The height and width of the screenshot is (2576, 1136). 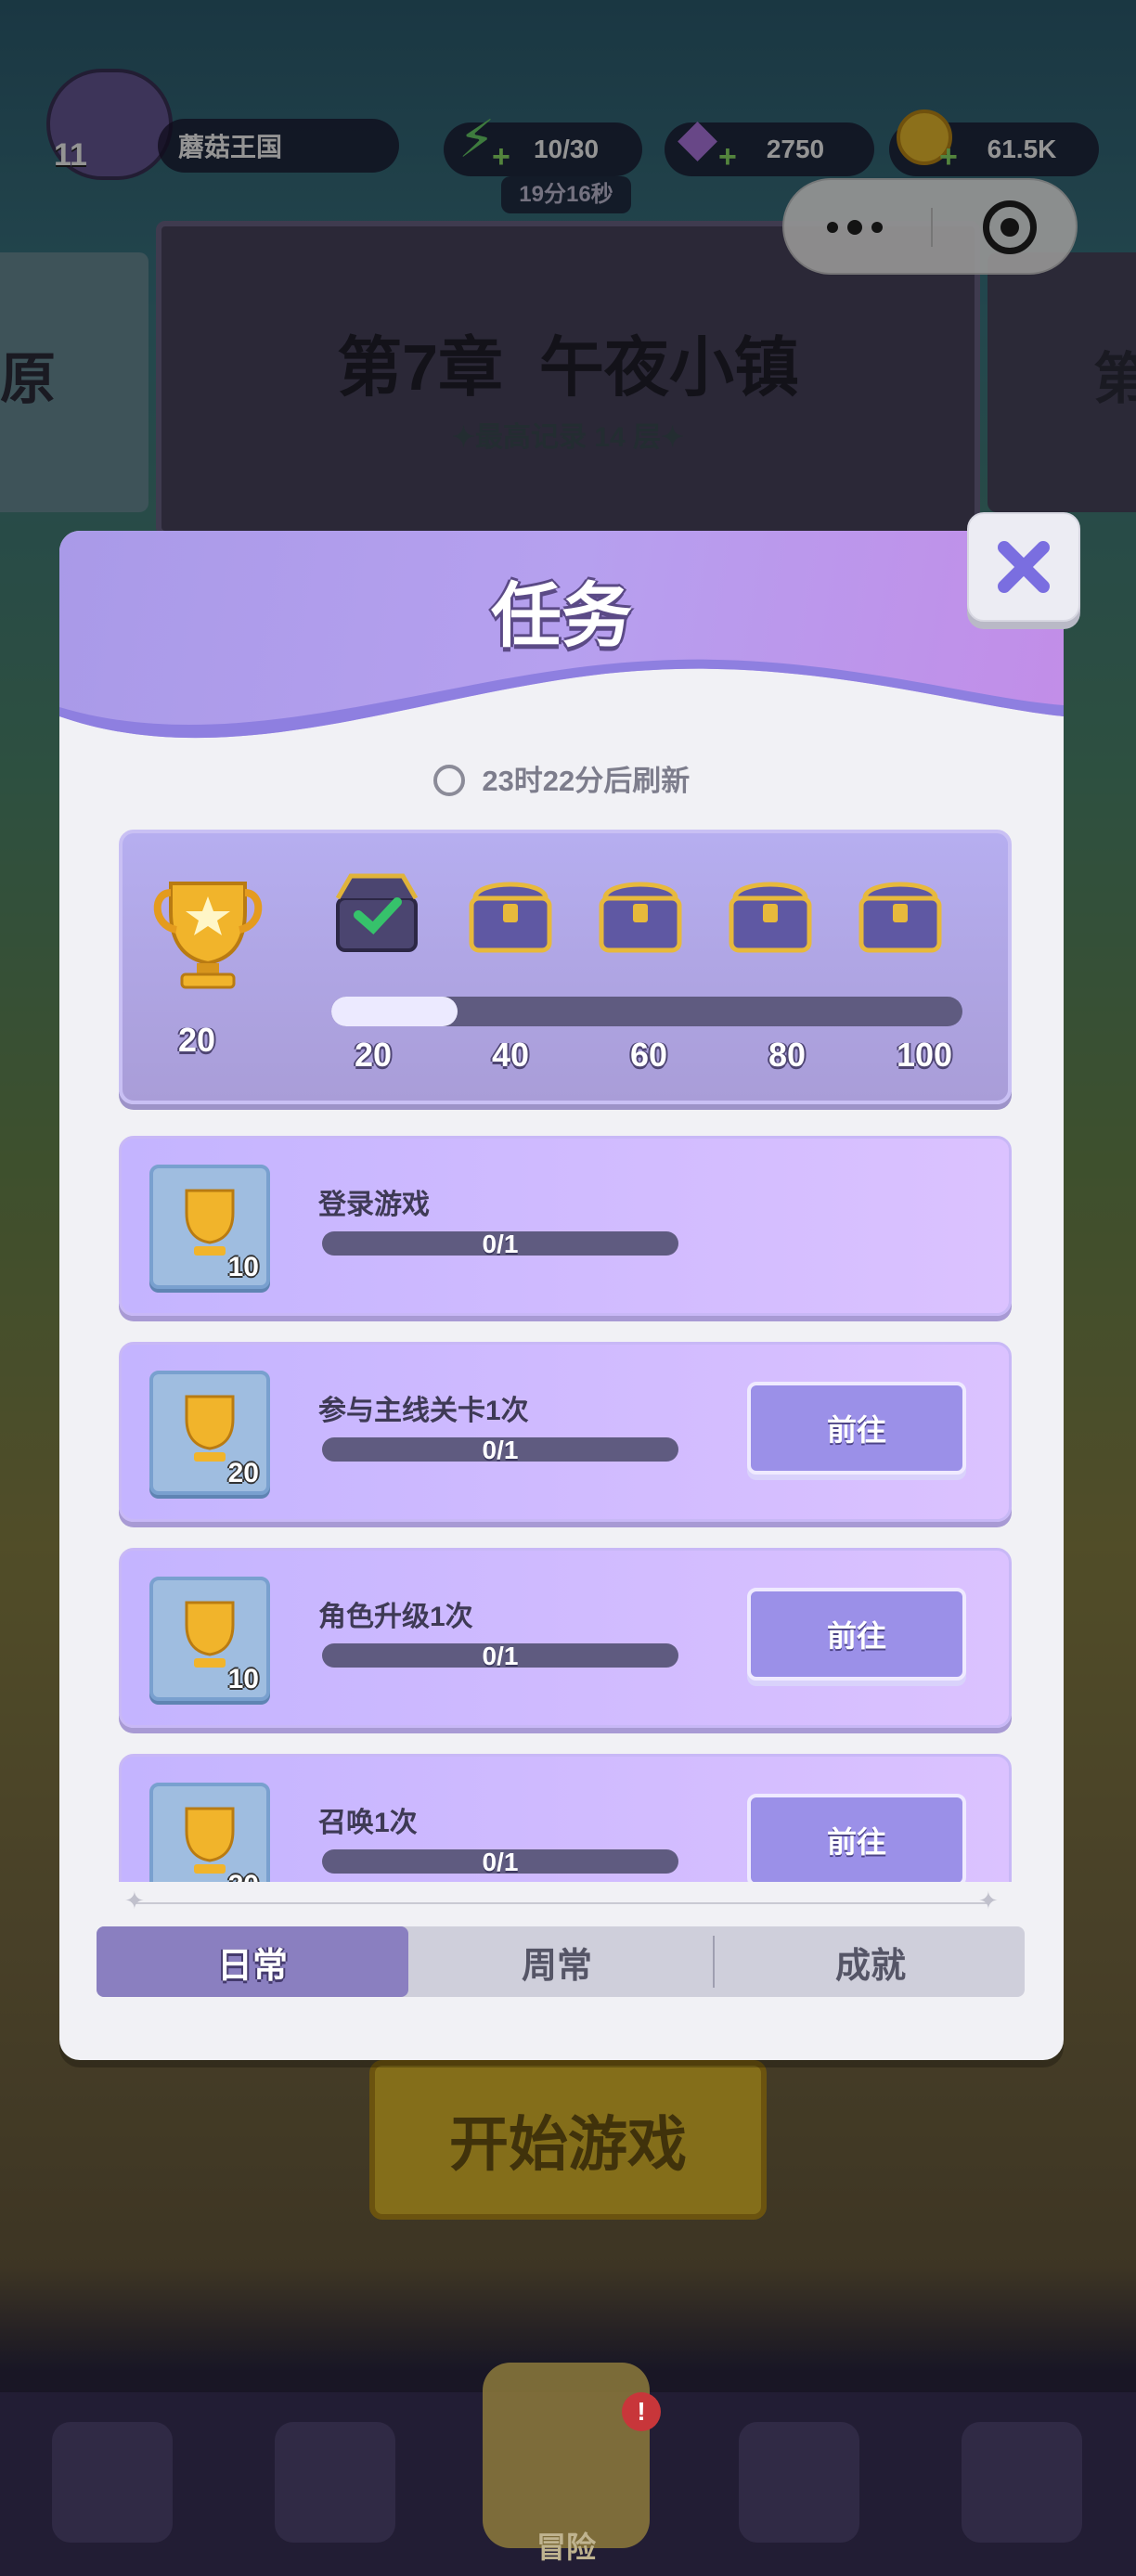 What do you see at coordinates (423, 1411) in the screenshot?
I see `task-name: 参与主线关卡1次` at bounding box center [423, 1411].